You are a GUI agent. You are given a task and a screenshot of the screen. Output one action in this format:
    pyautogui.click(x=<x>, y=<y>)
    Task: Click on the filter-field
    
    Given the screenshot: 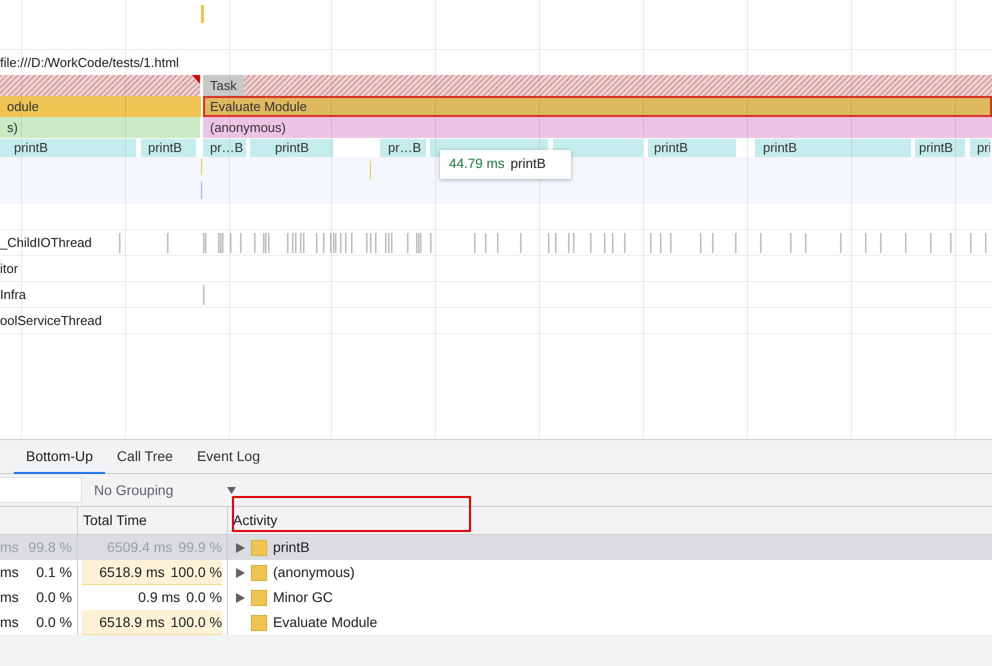 What is the action you would take?
    pyautogui.click(x=41, y=490)
    